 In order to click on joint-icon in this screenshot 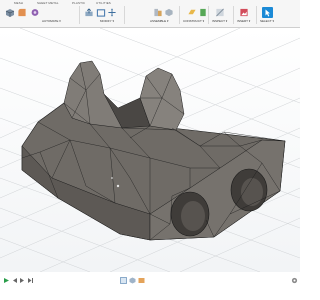, I will do `click(158, 12)`.